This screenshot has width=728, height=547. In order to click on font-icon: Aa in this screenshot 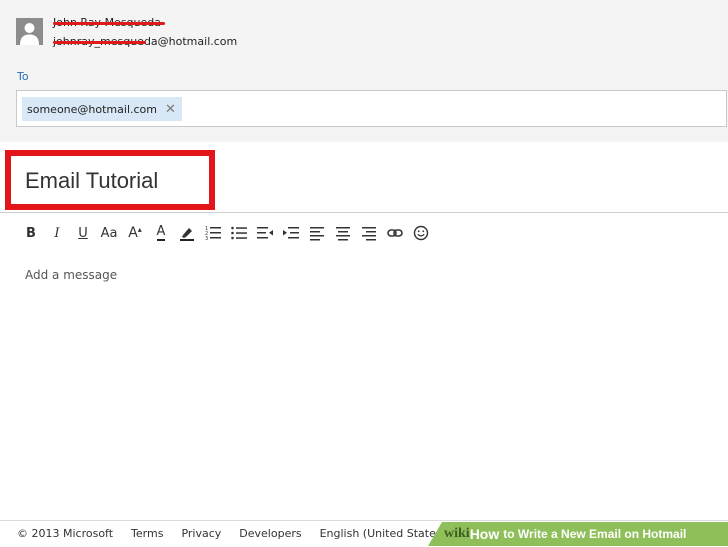, I will do `click(109, 233)`.